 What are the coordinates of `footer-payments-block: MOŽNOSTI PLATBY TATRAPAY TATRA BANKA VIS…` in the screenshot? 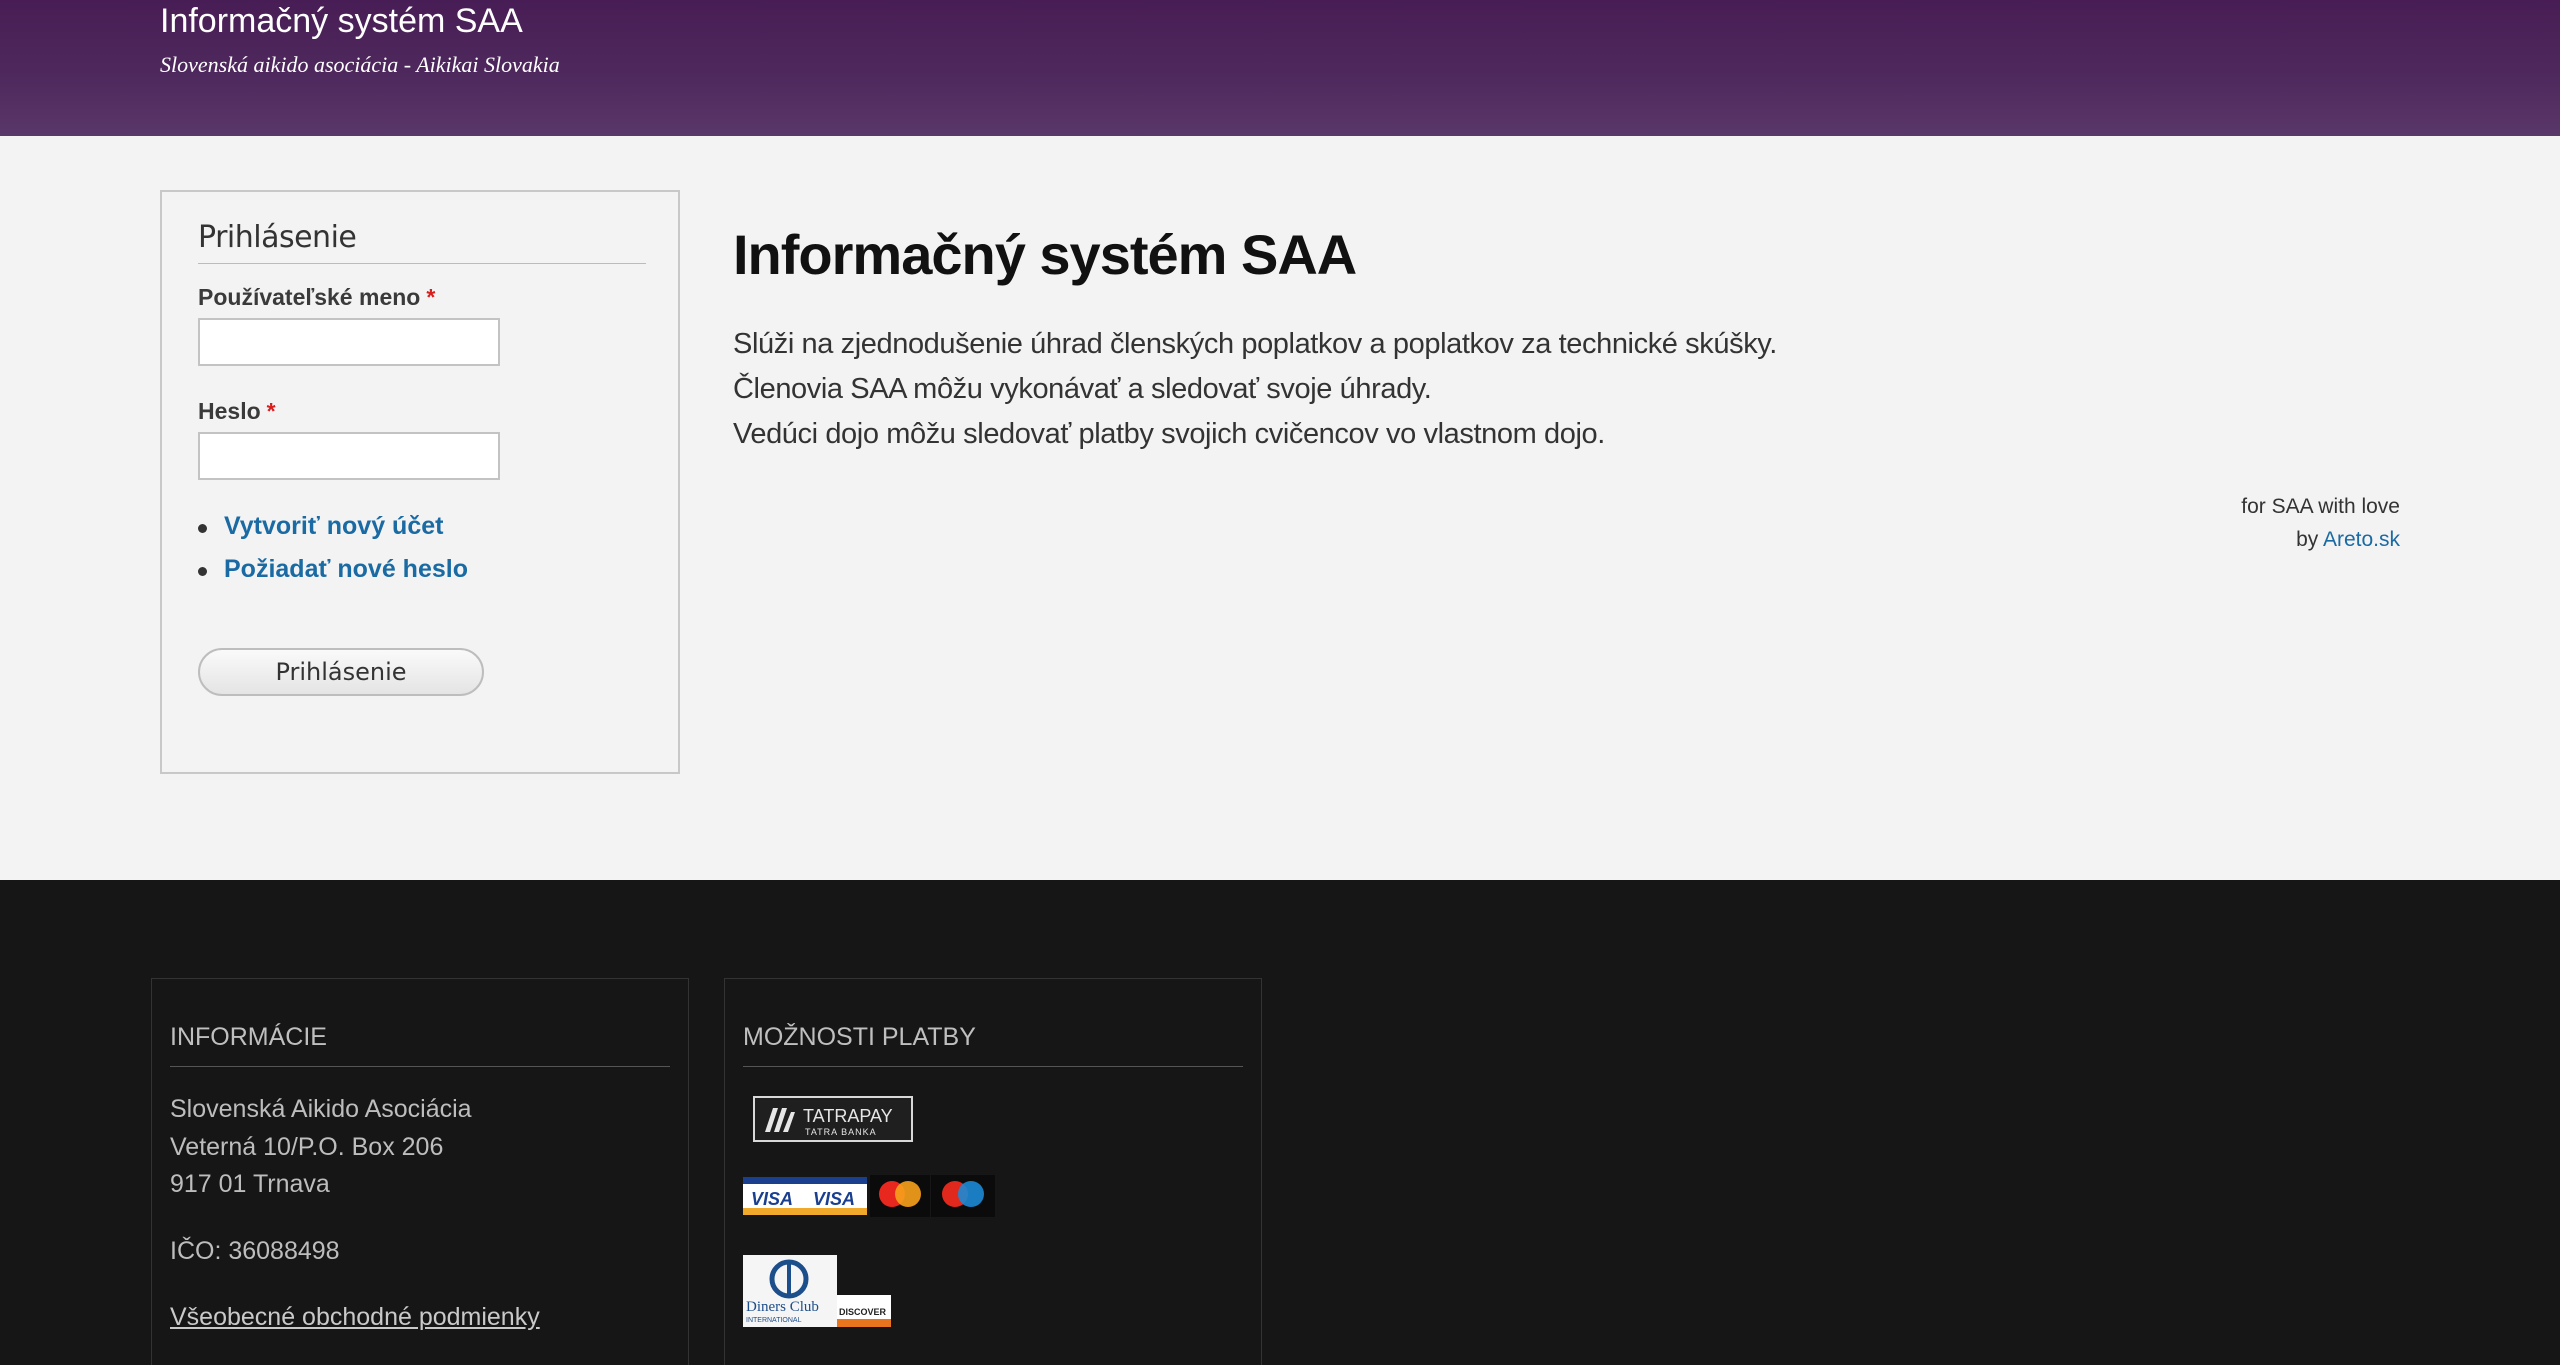 It's located at (993, 1171).